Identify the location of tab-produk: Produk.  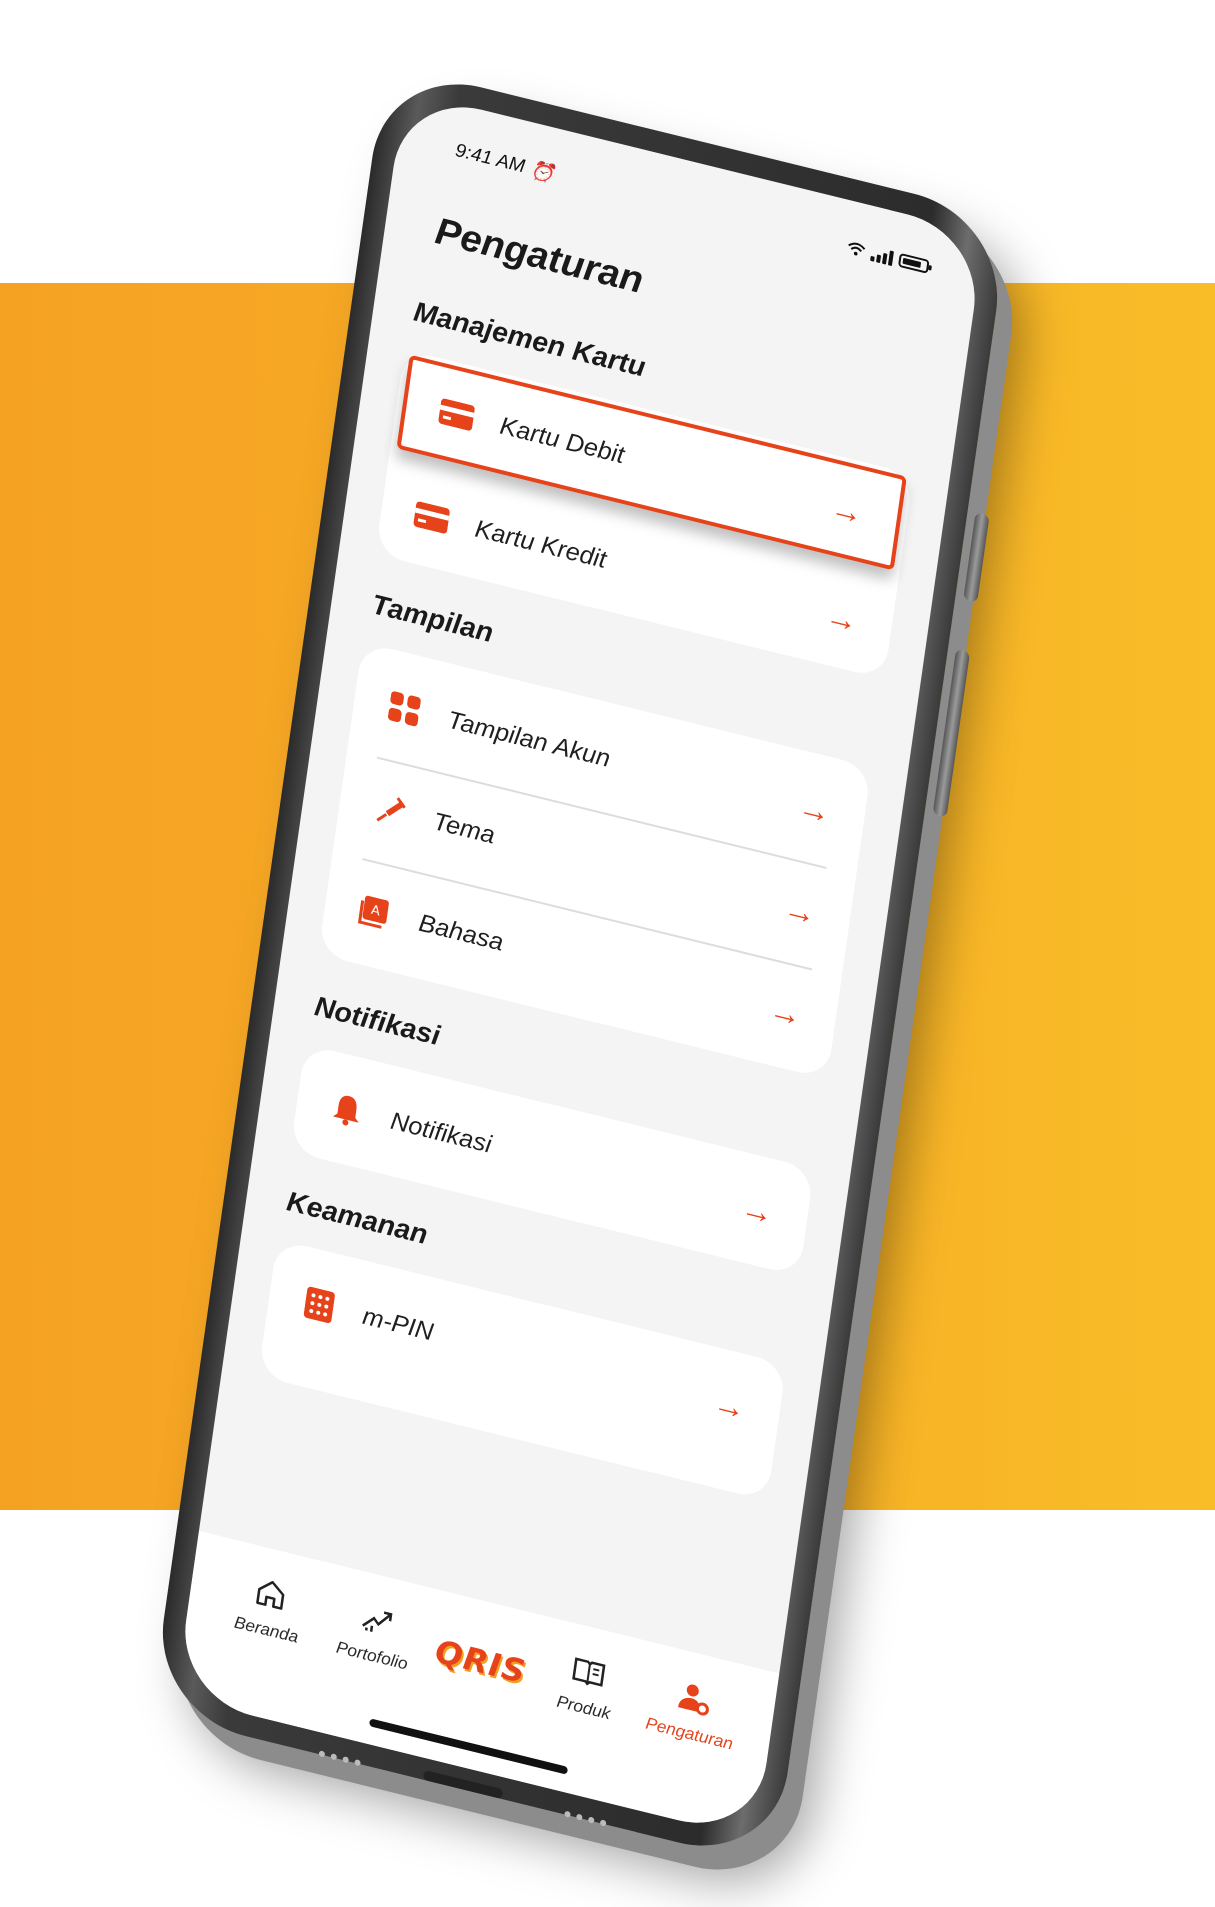
(586, 1686).